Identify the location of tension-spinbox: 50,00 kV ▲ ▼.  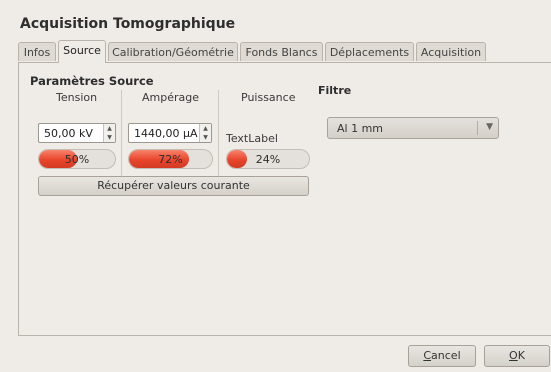
(77, 133).